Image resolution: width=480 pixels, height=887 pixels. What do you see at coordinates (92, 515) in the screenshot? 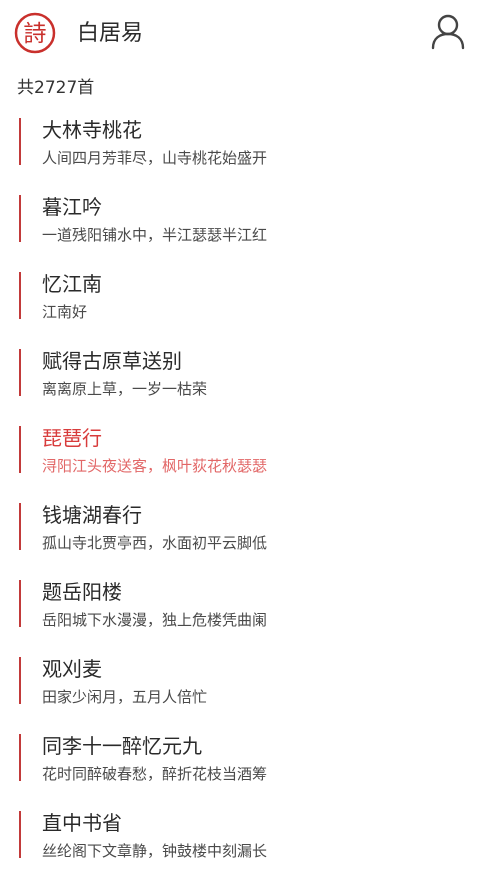
I see `poem-title: 钱塘湖春行` at bounding box center [92, 515].